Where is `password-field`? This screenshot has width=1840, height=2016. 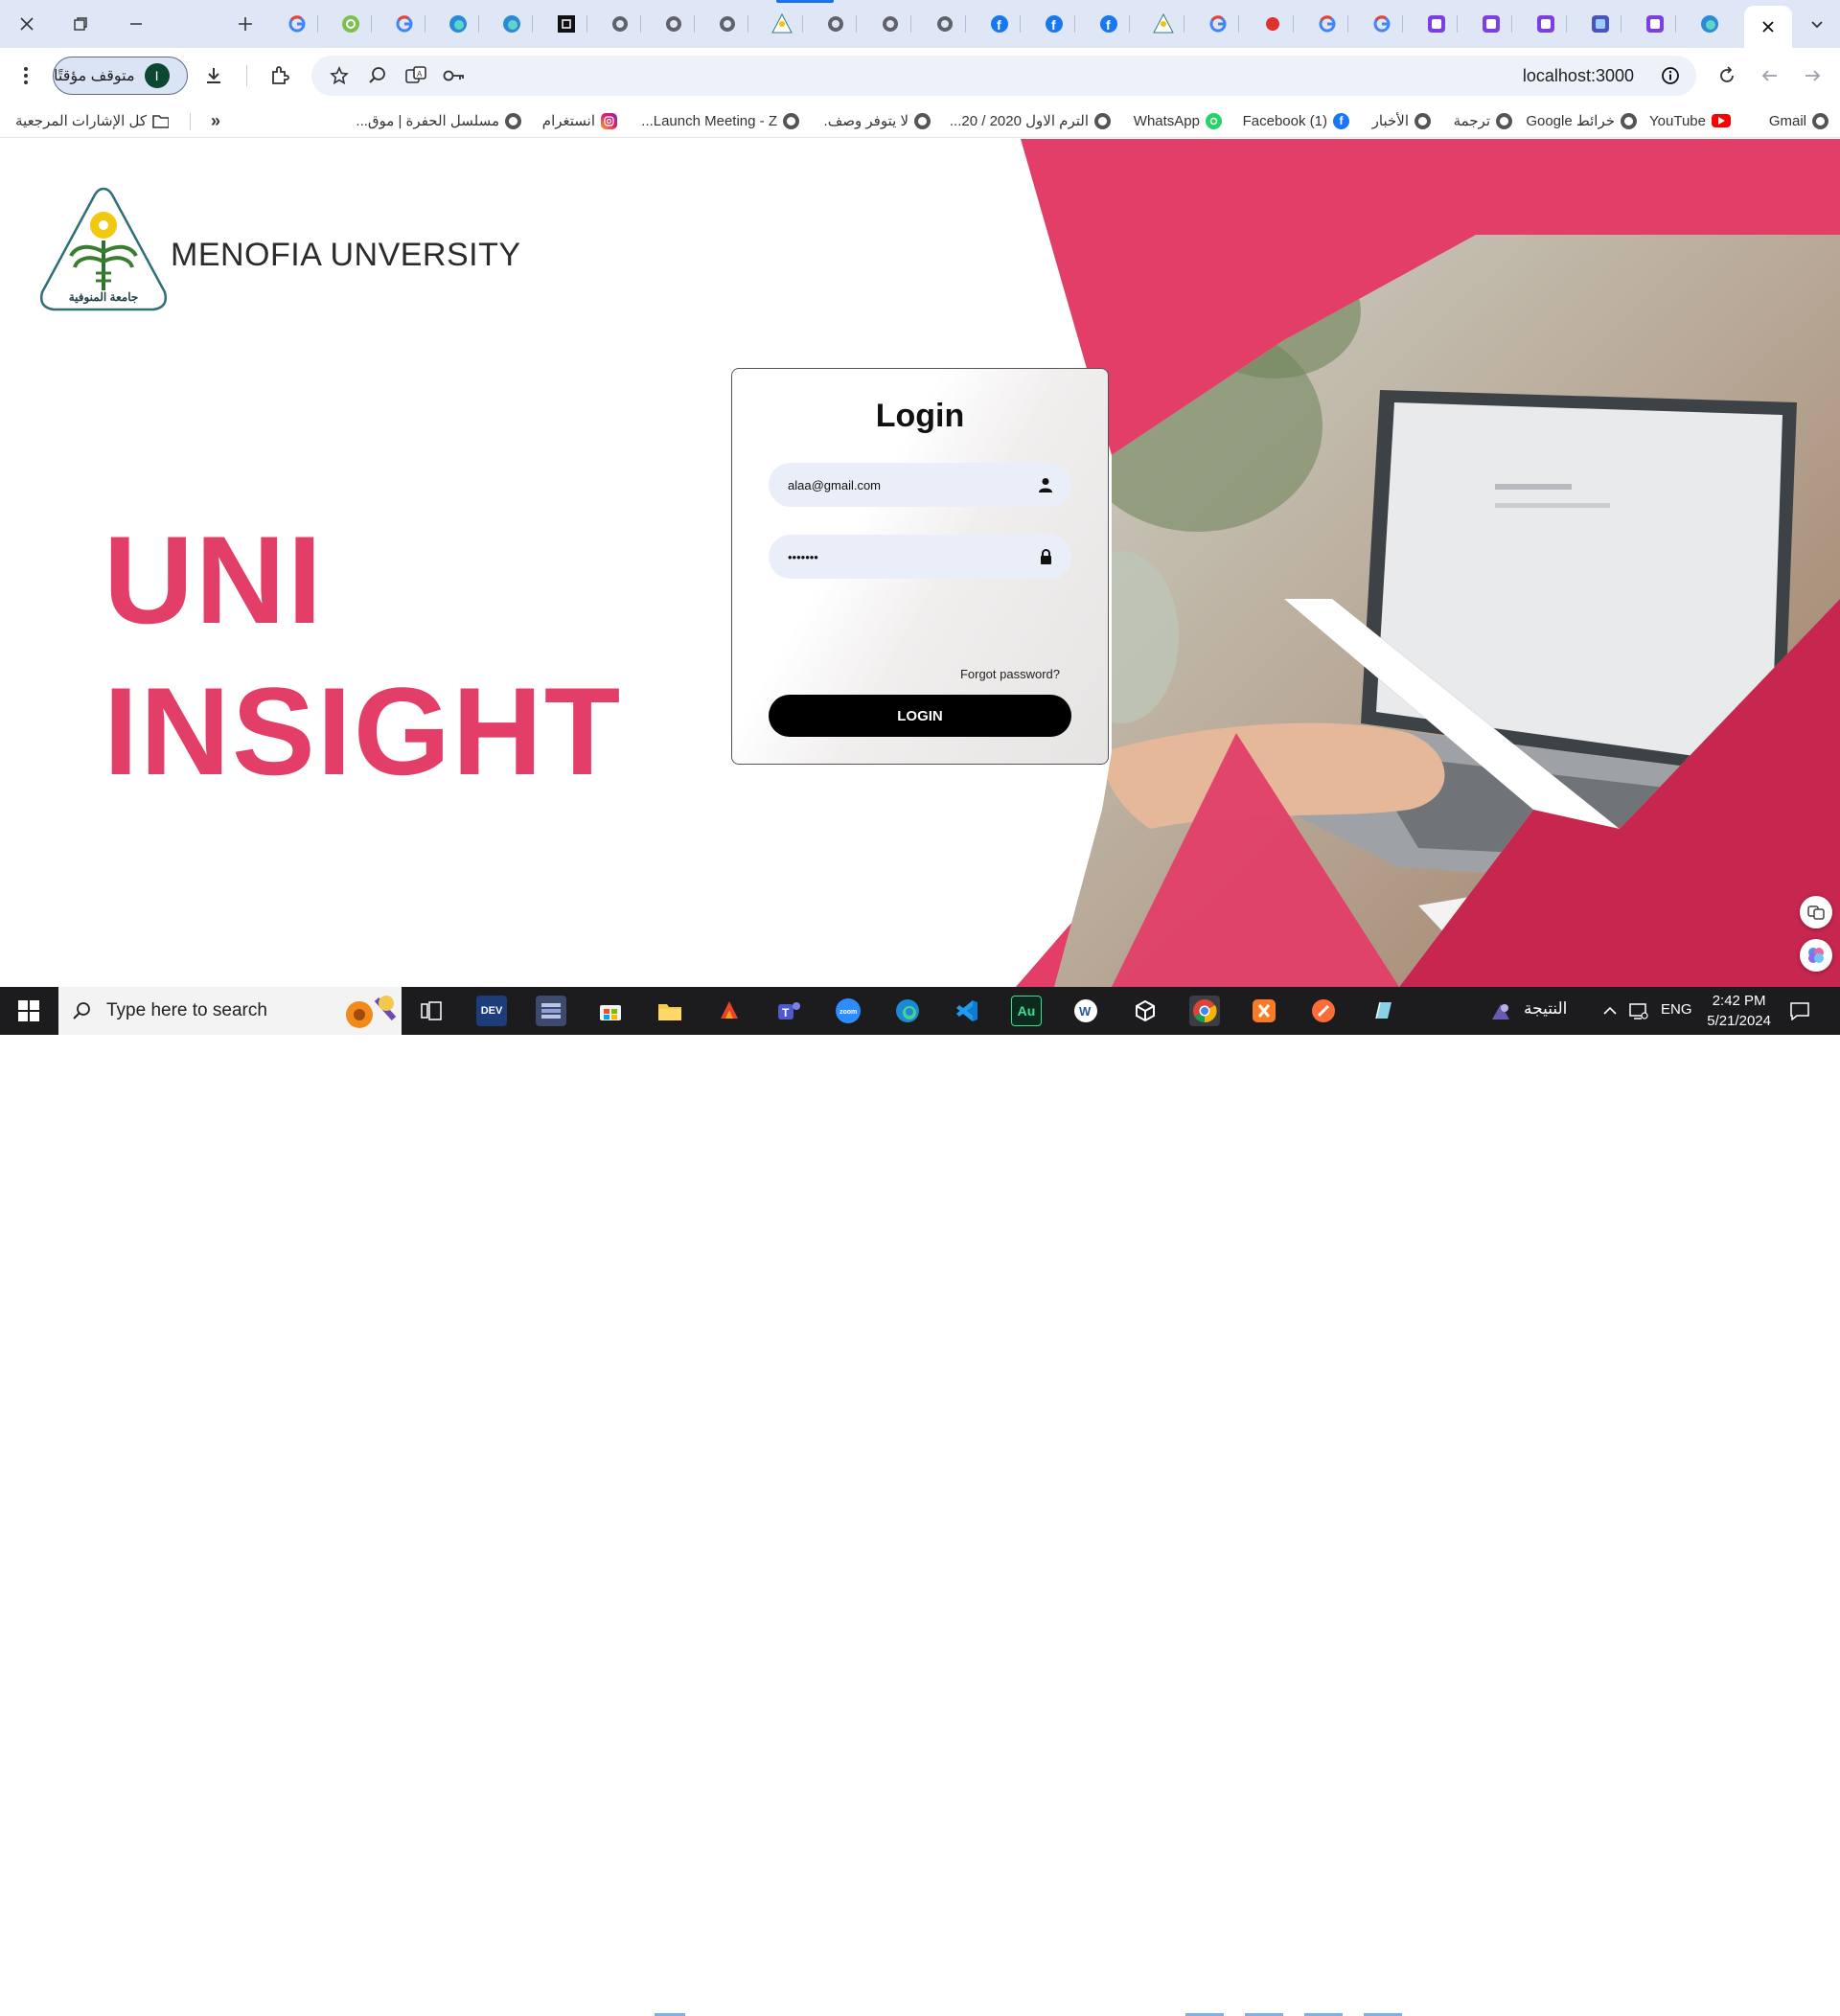 password-field is located at coordinates (920, 557).